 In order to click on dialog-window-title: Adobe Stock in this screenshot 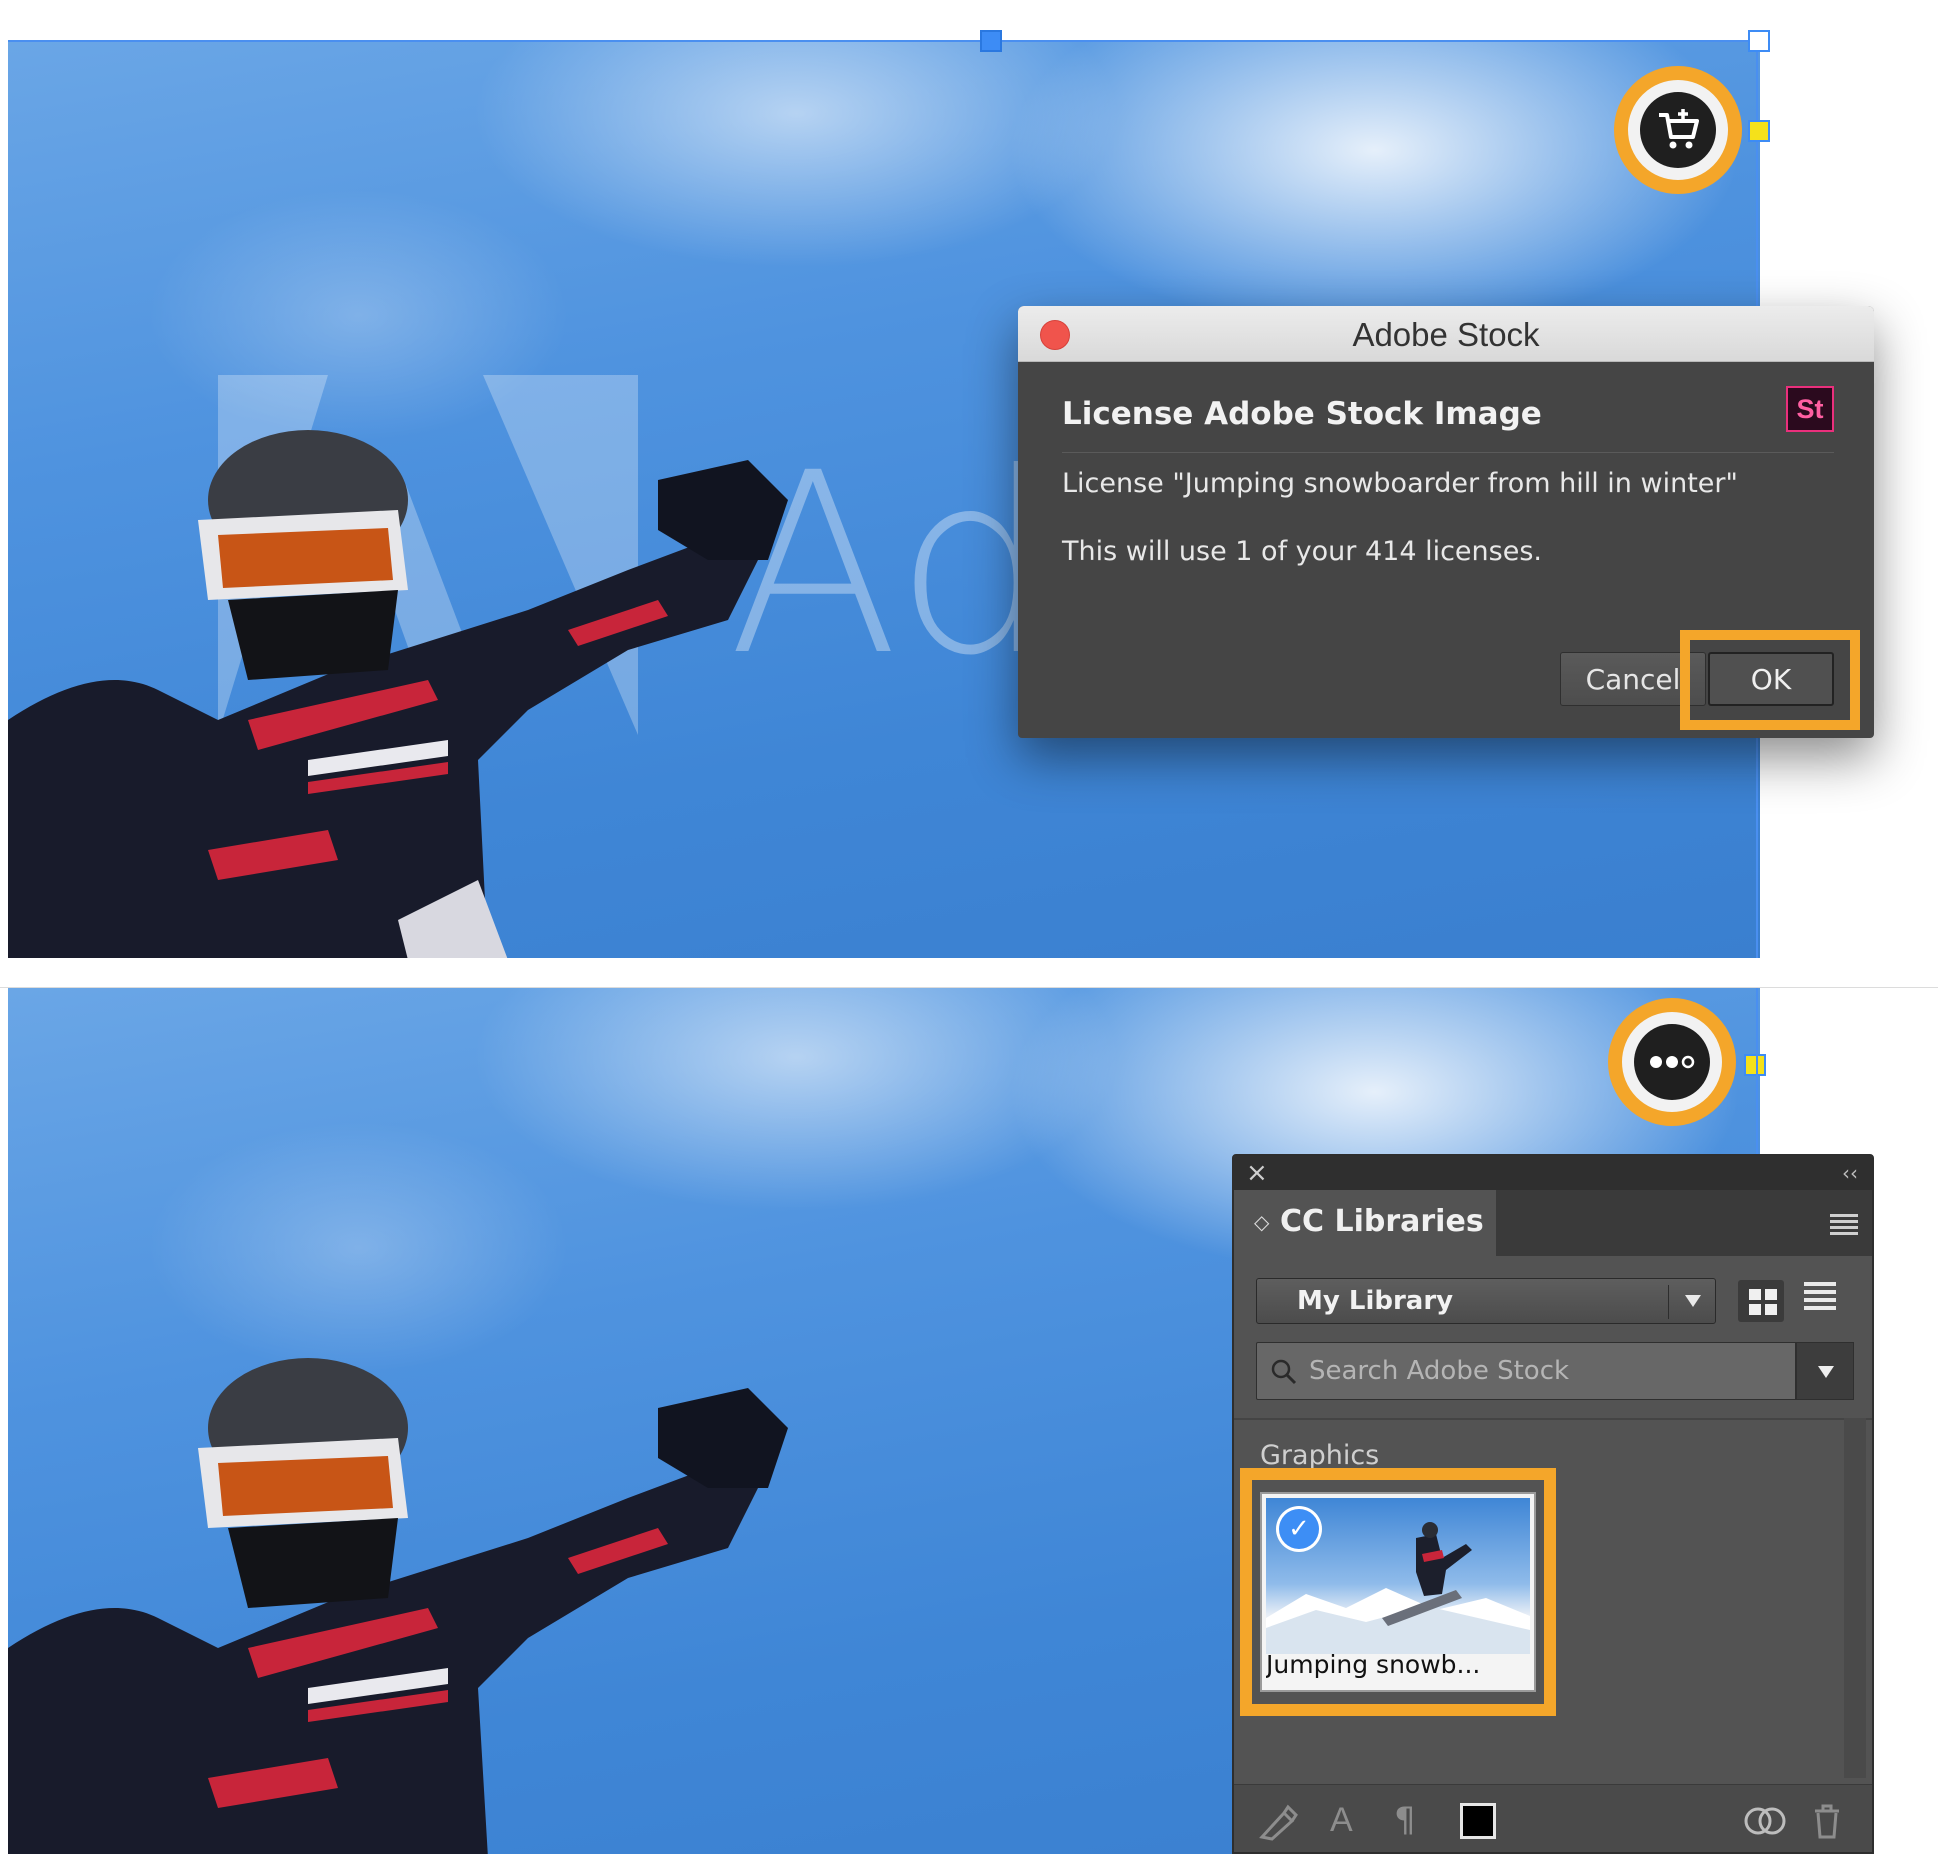, I will do `click(1446, 334)`.